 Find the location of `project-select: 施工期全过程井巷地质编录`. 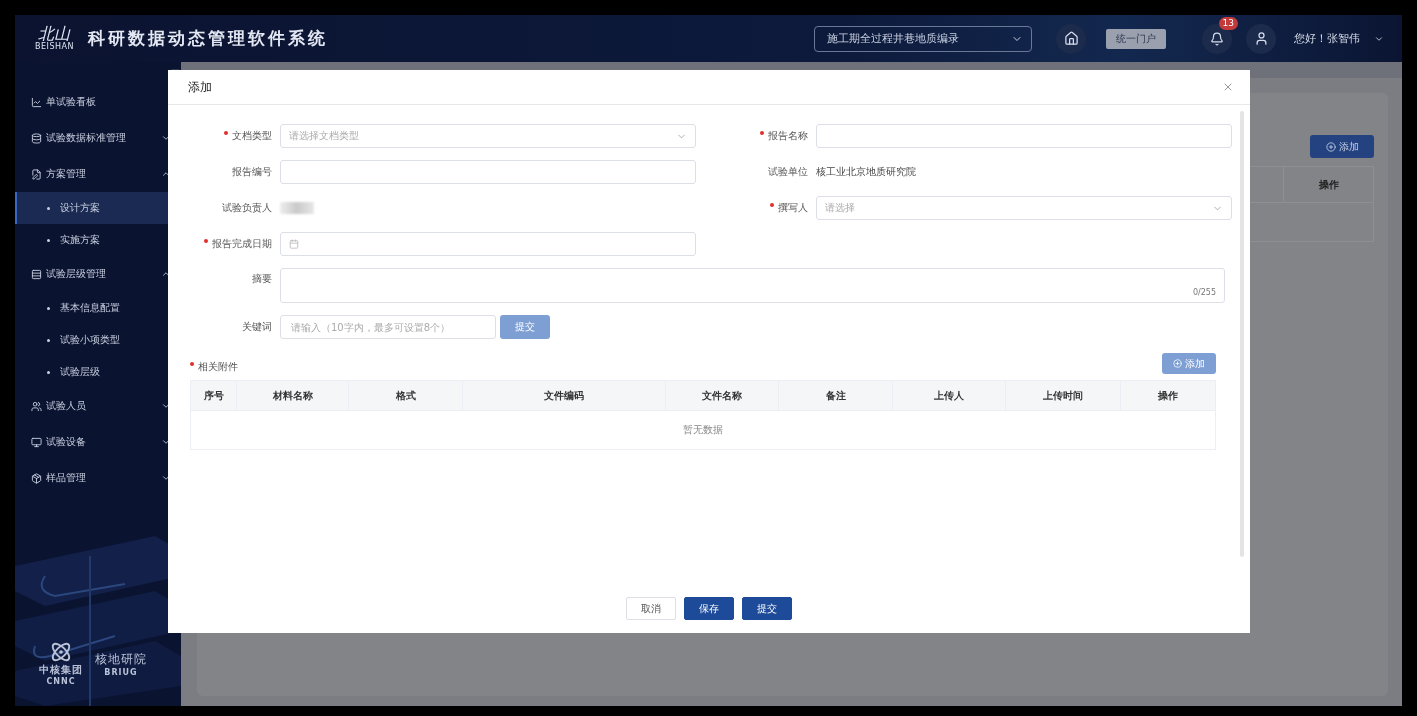

project-select: 施工期全过程井巷地质编录 is located at coordinates (923, 38).